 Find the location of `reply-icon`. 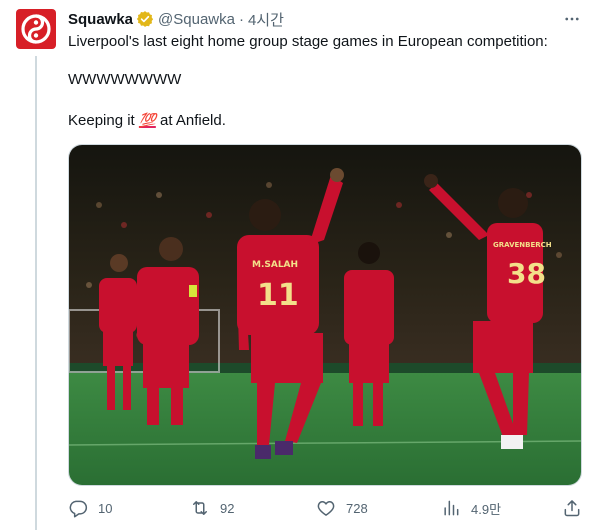

reply-icon is located at coordinates (78, 509).